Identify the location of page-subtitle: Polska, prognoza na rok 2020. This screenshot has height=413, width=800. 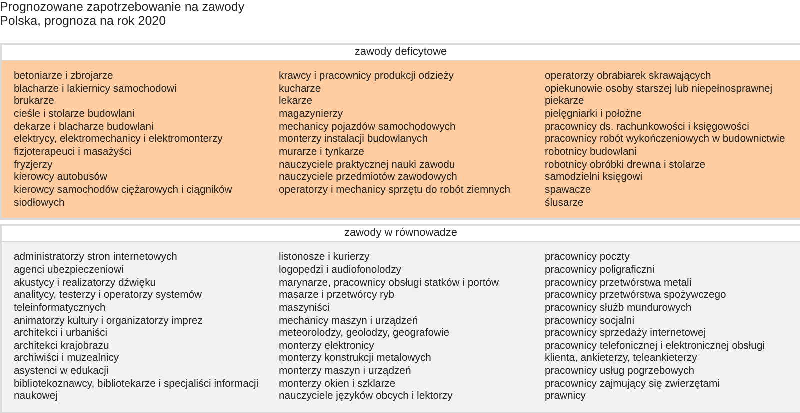
(83, 21).